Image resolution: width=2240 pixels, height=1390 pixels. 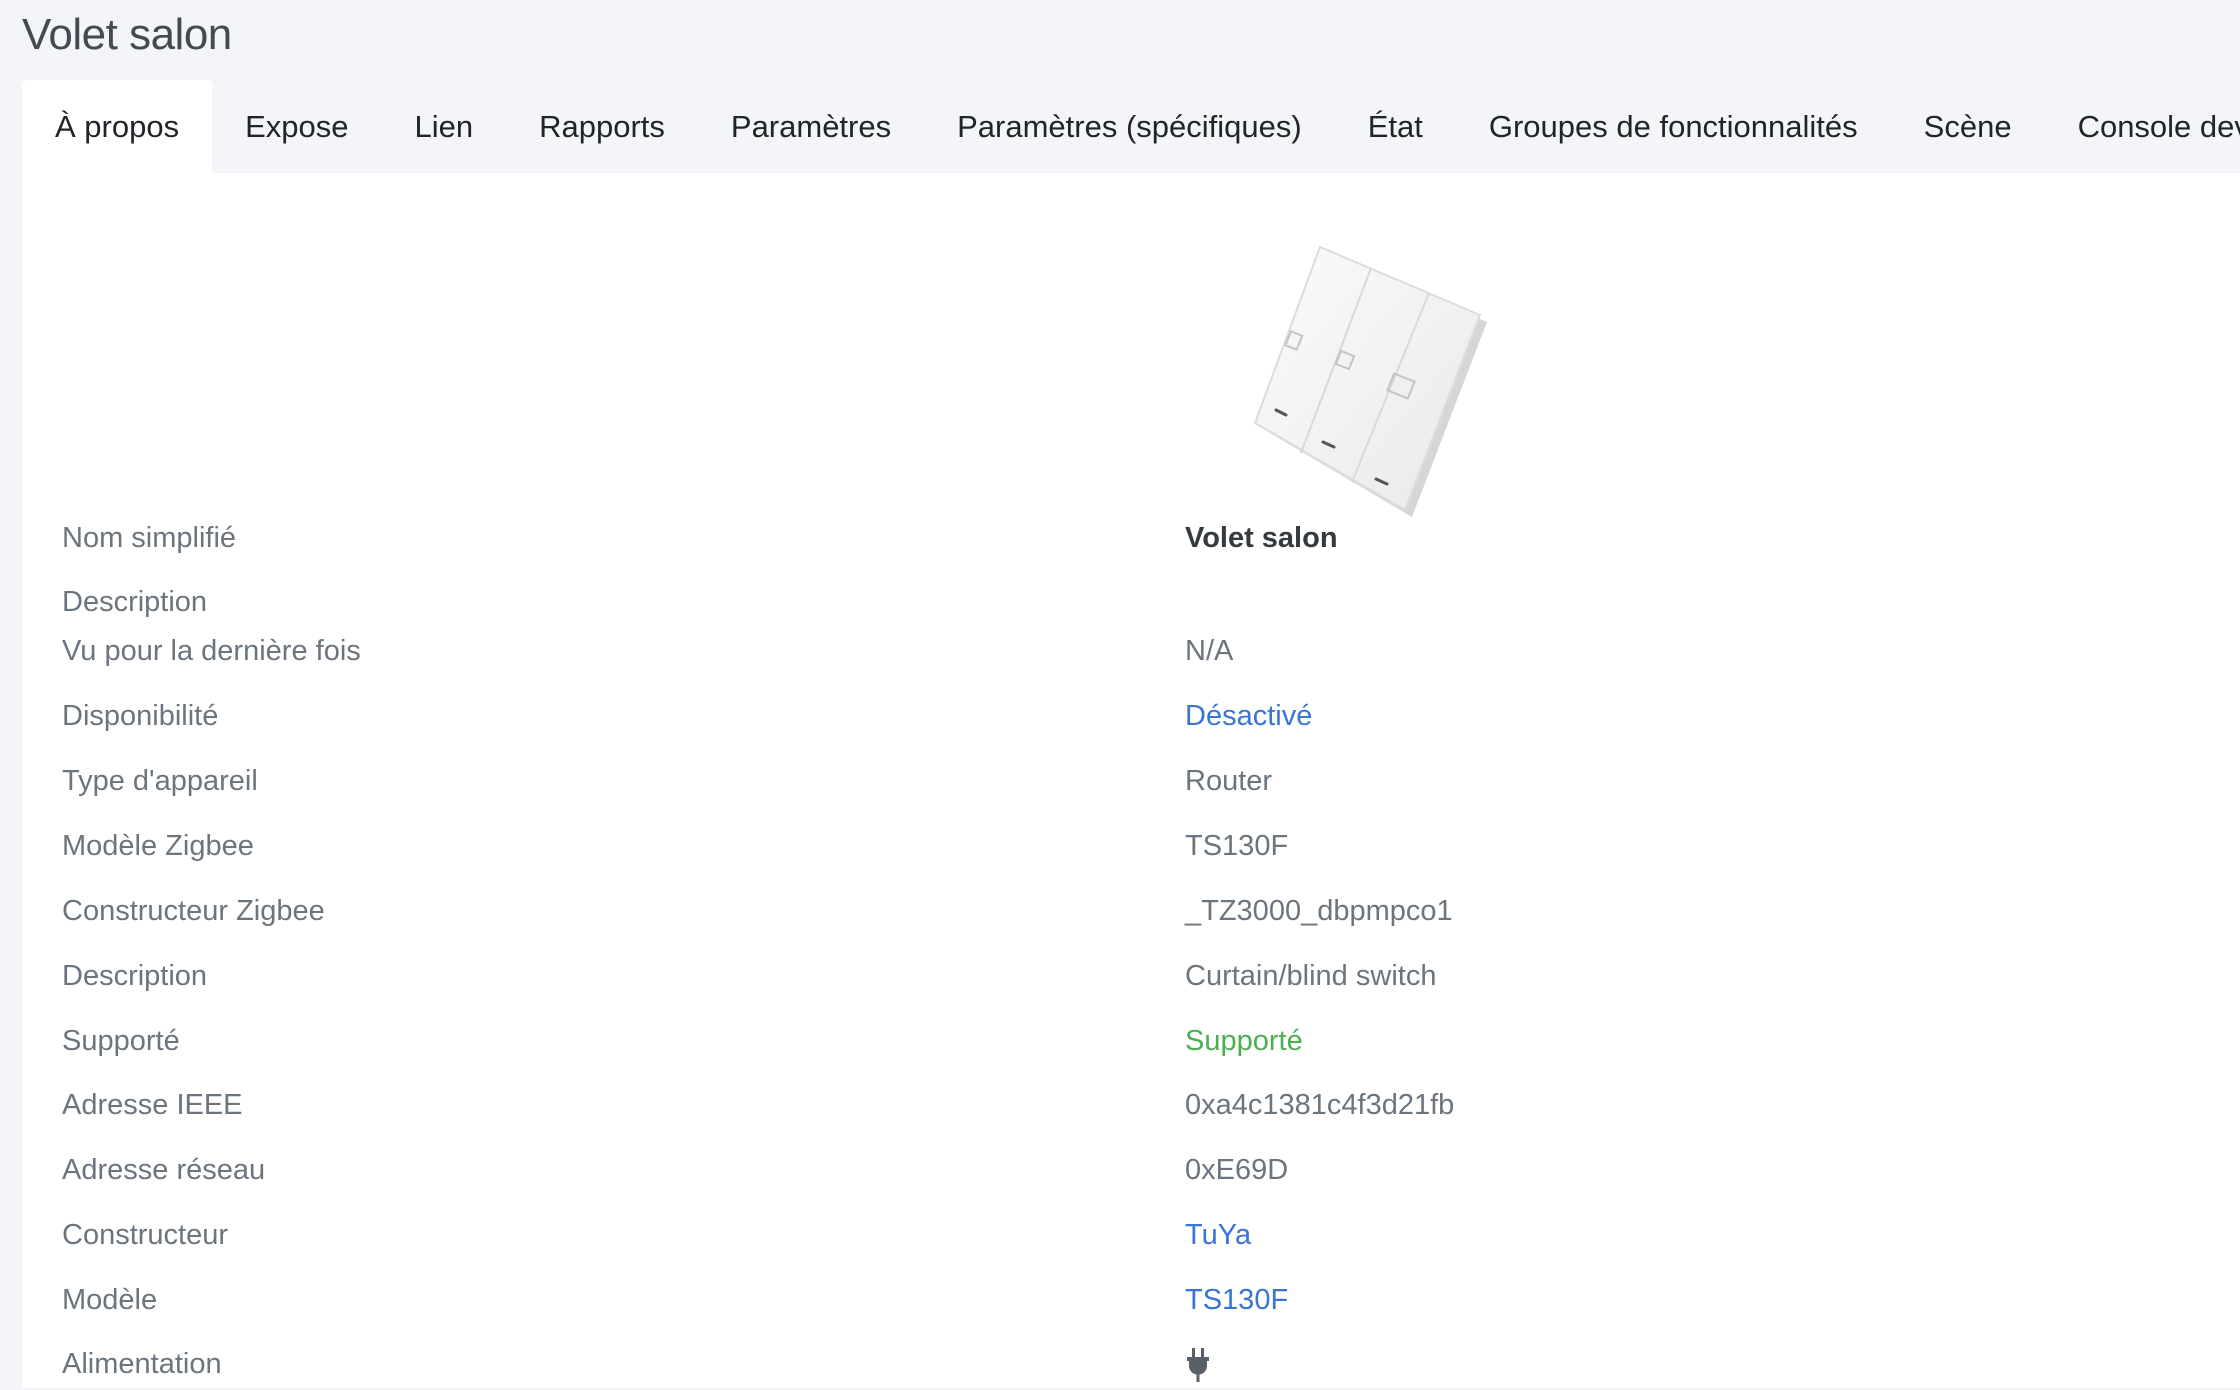 I want to click on friendly-name-value: Volet salon, so click(x=1261, y=538).